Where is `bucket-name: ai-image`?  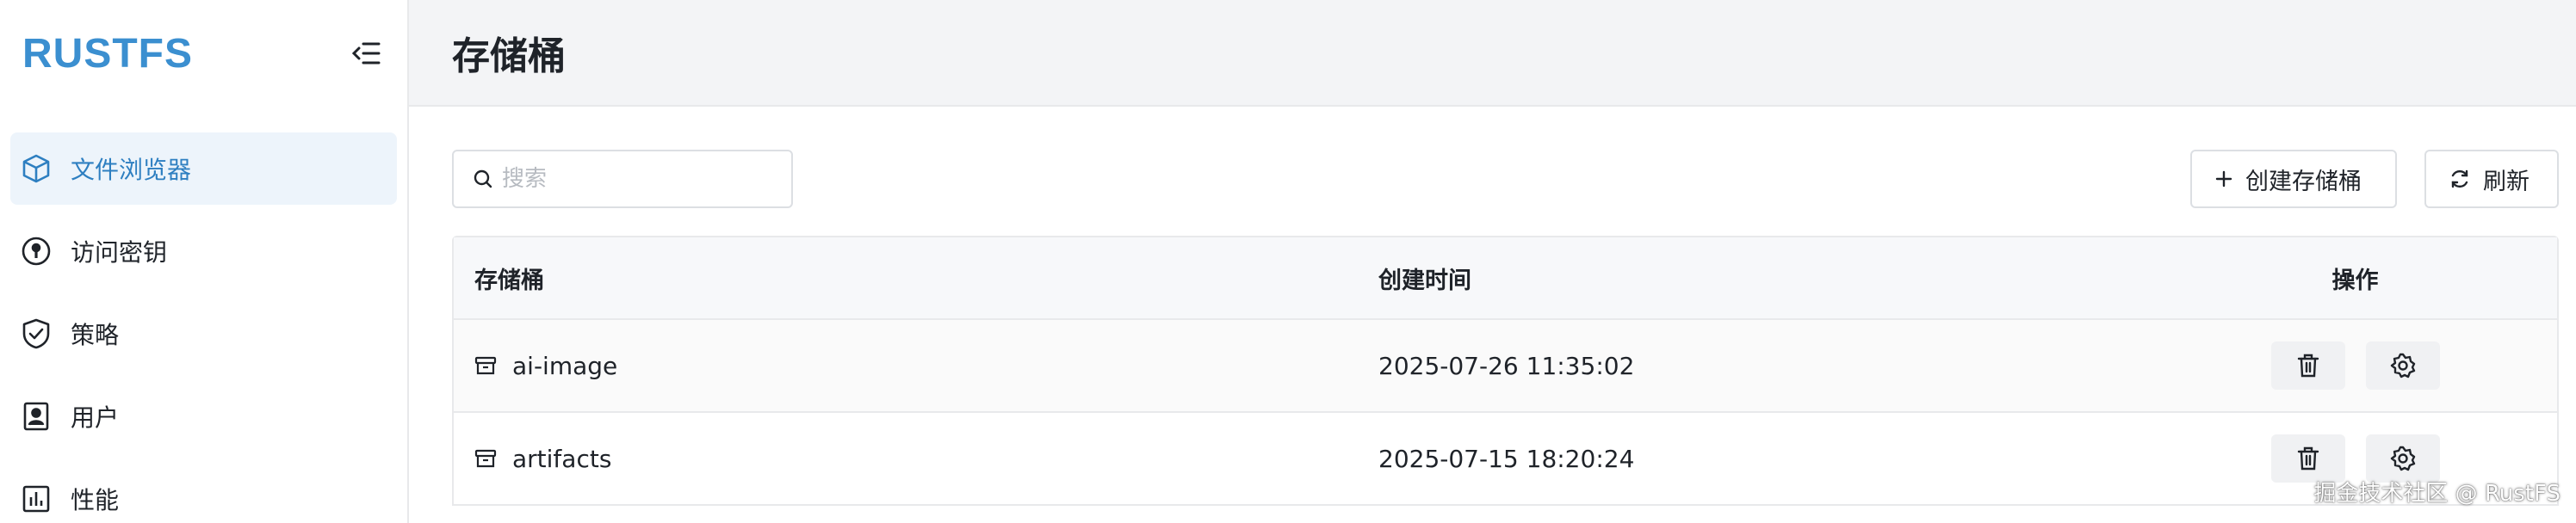
bucket-name: ai-image is located at coordinates (565, 366).